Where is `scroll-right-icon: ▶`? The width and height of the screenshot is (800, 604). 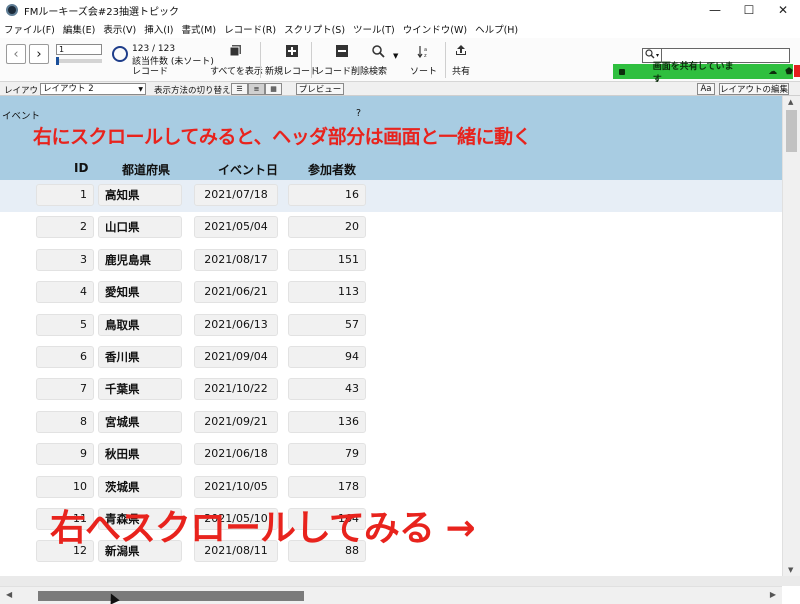
scroll-right-icon: ▶ is located at coordinates (773, 594).